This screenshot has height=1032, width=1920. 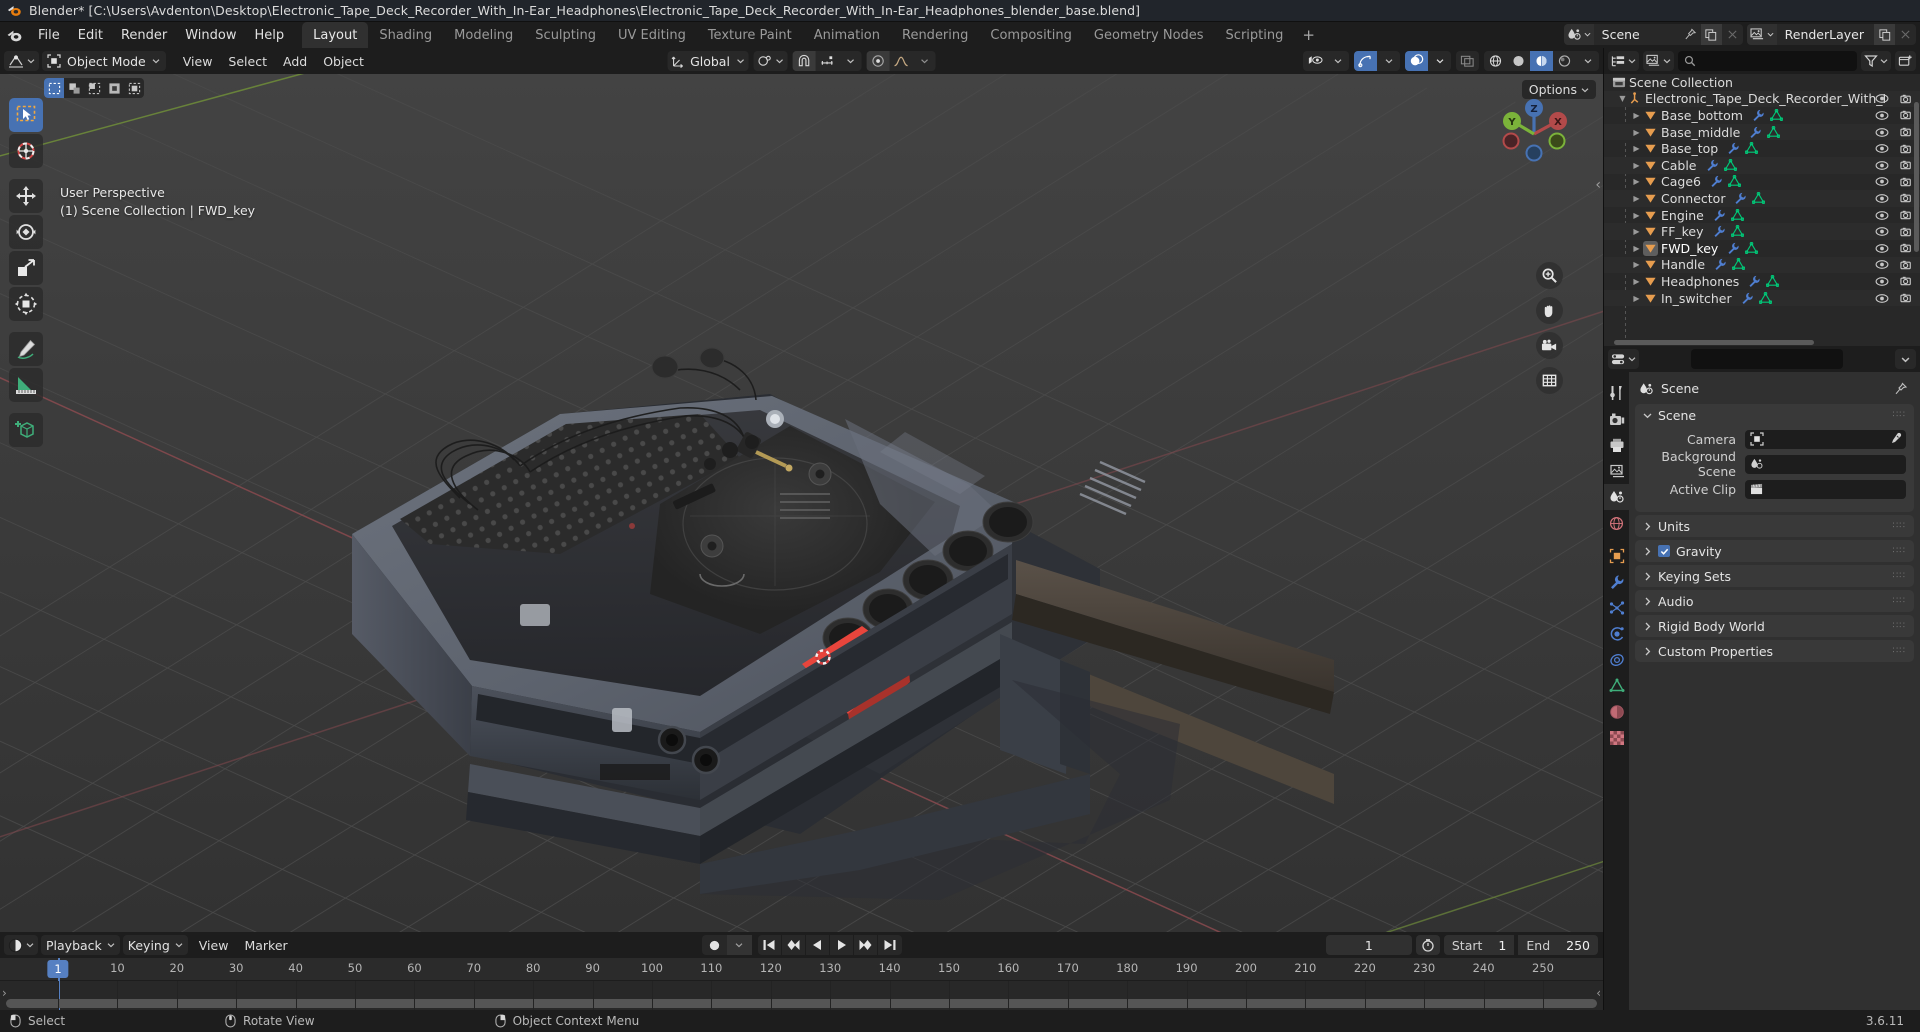 What do you see at coordinates (1616, 471) in the screenshot?
I see `view-layer-properties-tab` at bounding box center [1616, 471].